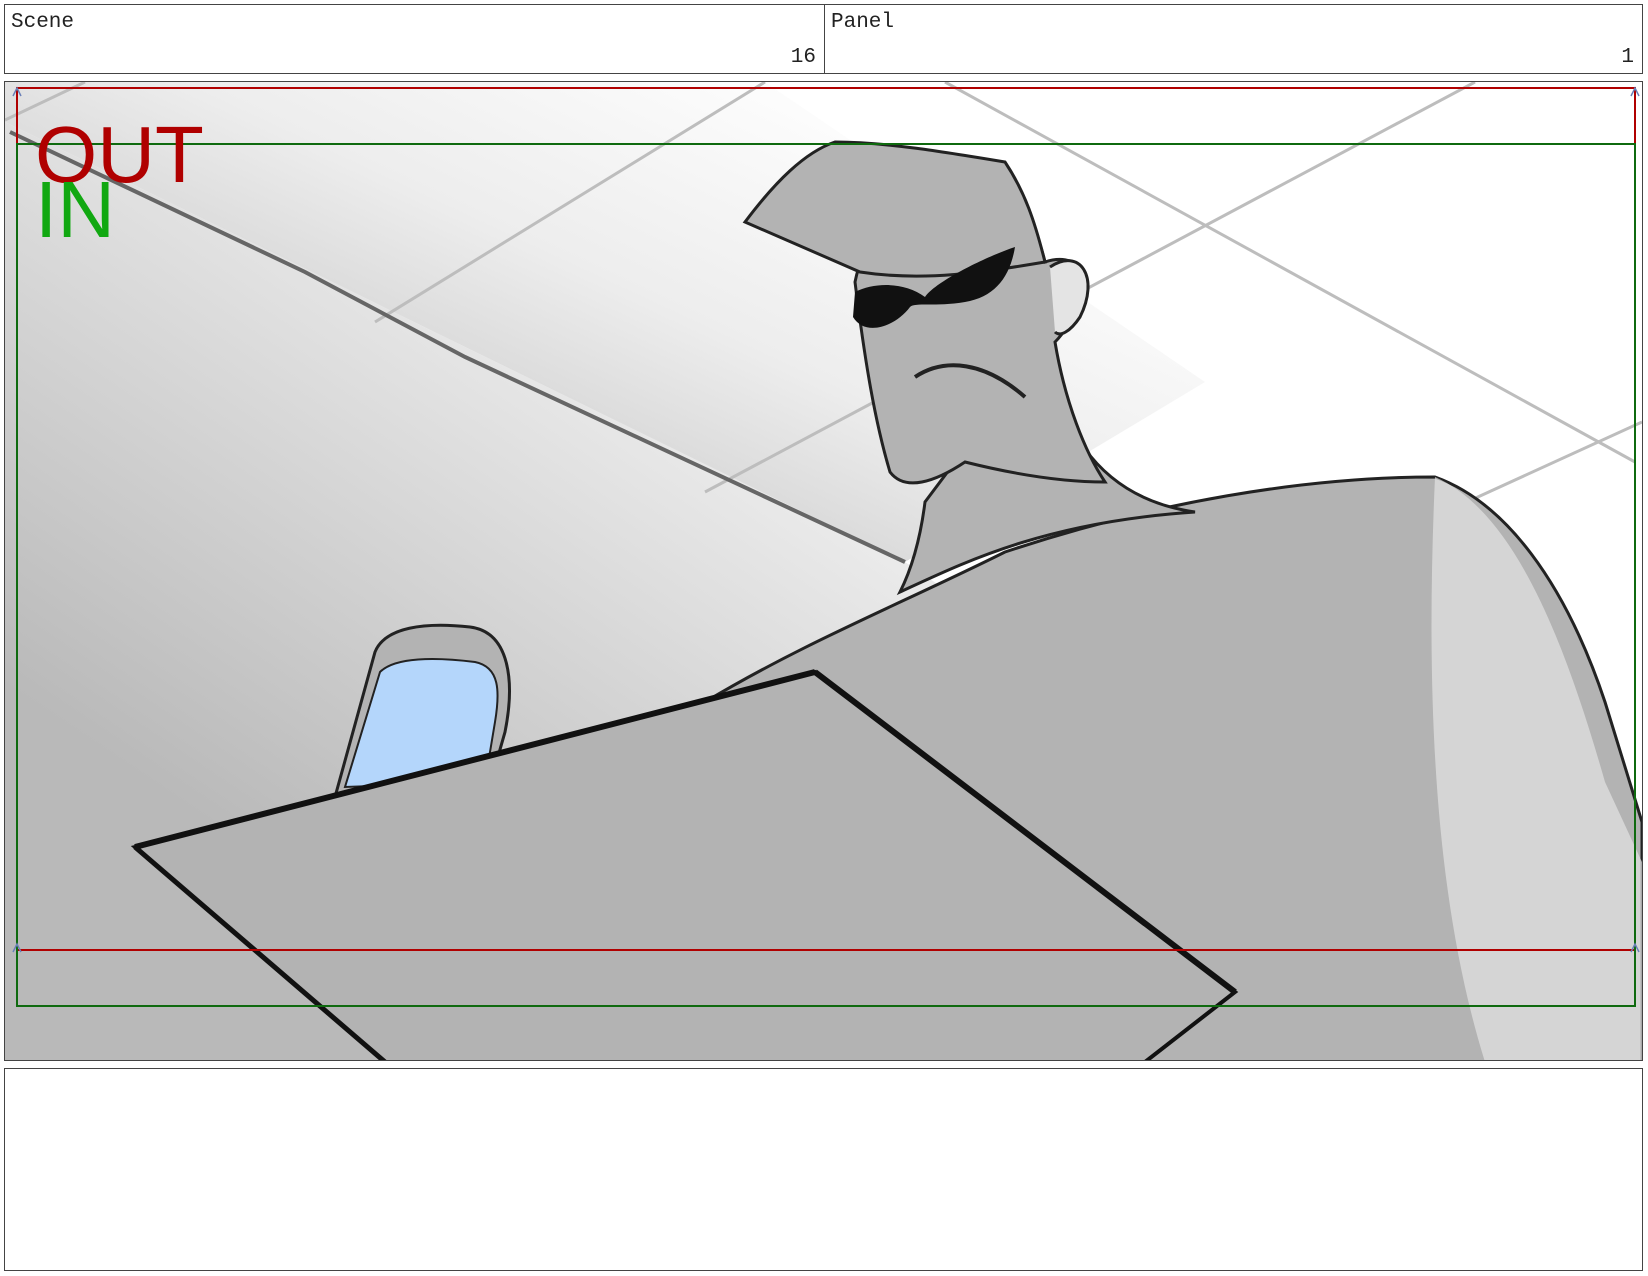 This screenshot has width=1648, height=1276. I want to click on panel-number: 1, so click(1627, 57).